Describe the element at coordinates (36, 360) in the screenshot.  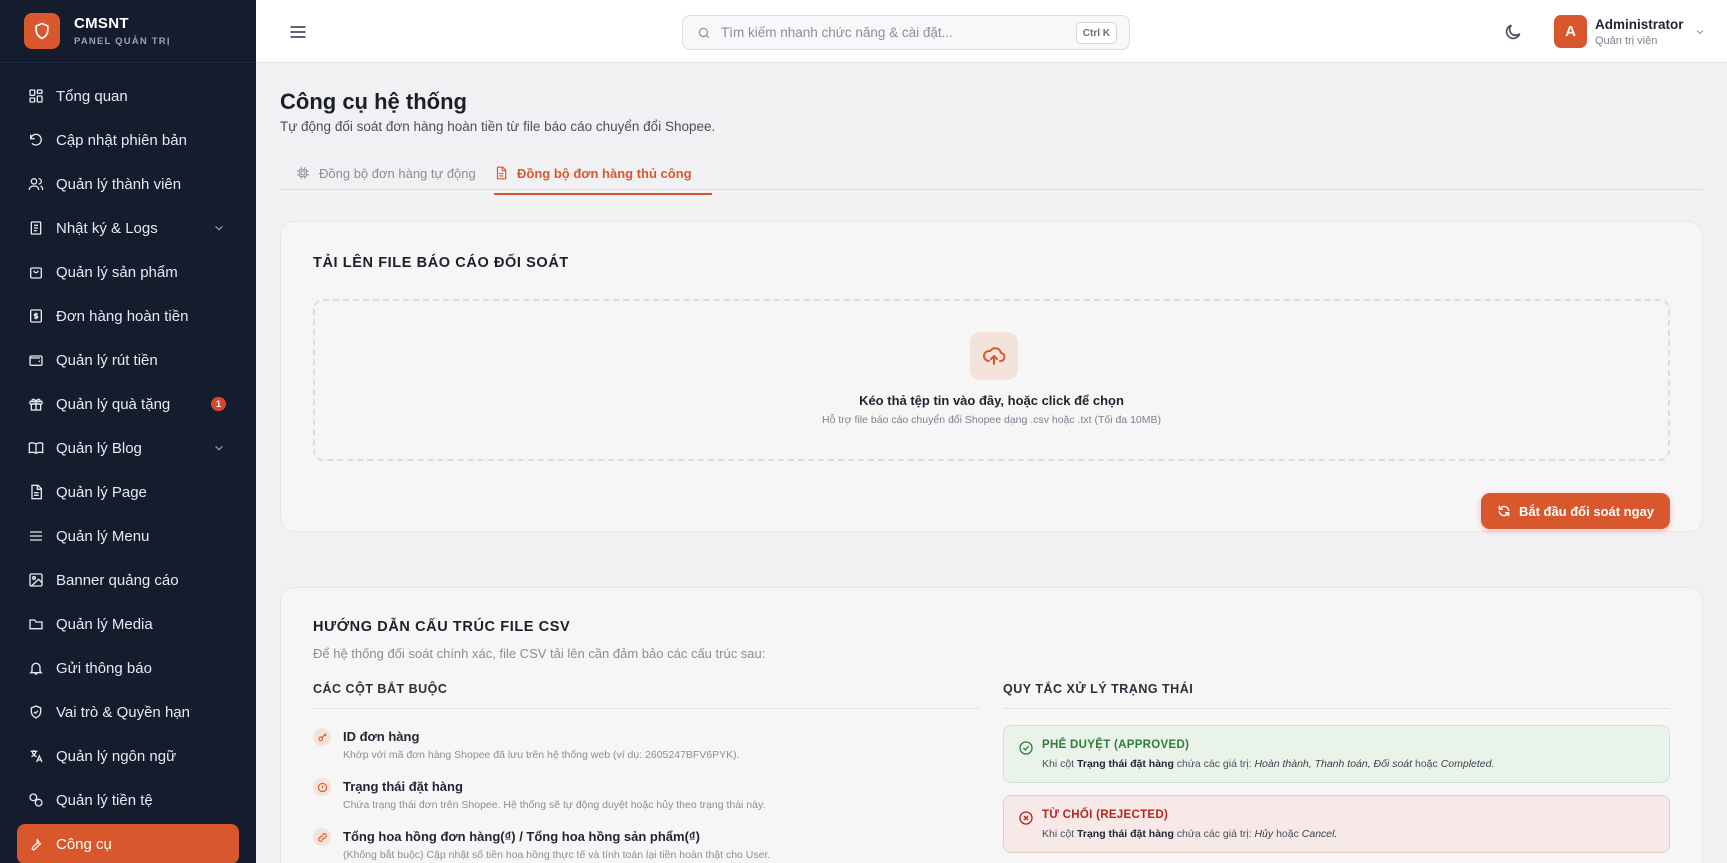
I see `wallet-icon` at that location.